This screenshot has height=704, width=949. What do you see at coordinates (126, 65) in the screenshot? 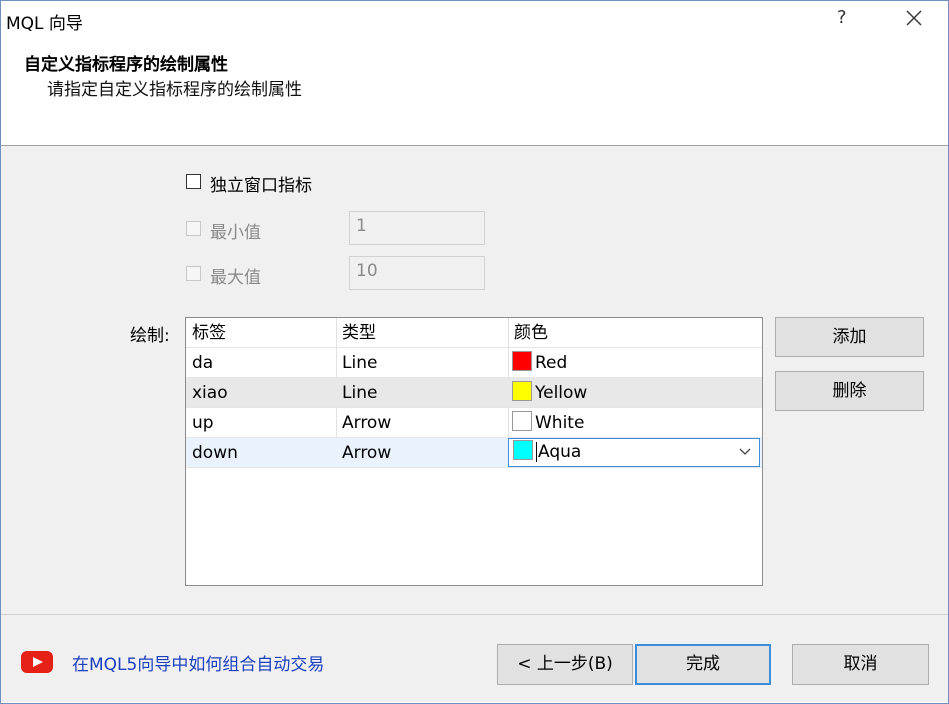
I see `page-title: 自定义指标程序的绘制属性` at bounding box center [126, 65].